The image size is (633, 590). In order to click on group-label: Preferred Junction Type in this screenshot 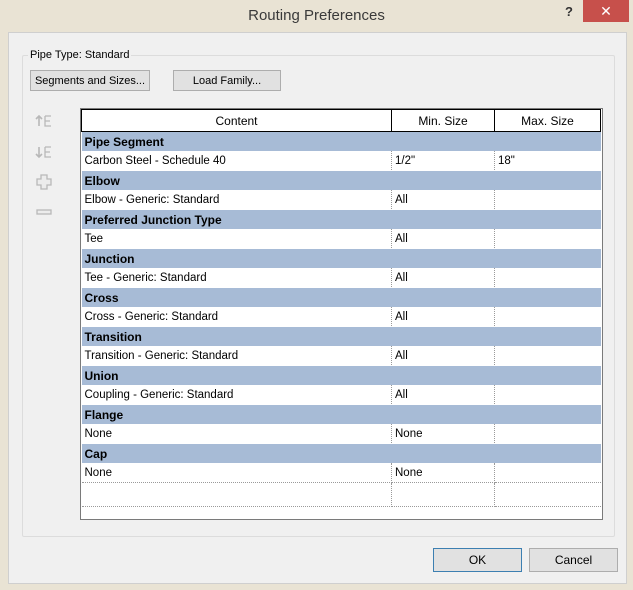, I will do `click(341, 219)`.